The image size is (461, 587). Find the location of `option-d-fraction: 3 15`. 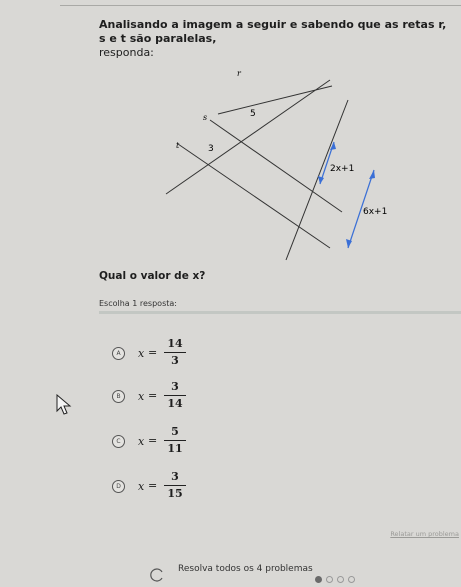

option-d-fraction: 3 15 is located at coordinates (175, 485).